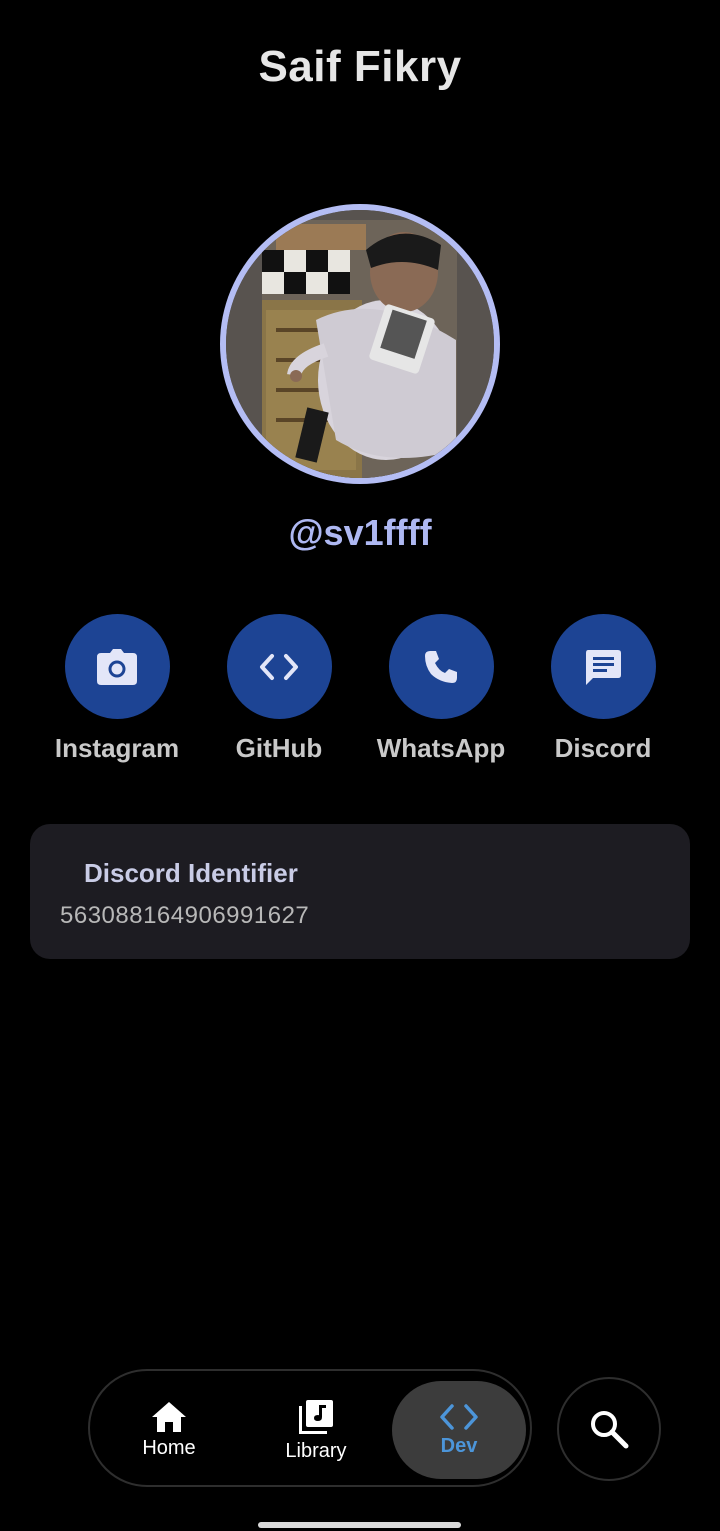 The image size is (720, 1531). I want to click on search-button, so click(609, 1429).